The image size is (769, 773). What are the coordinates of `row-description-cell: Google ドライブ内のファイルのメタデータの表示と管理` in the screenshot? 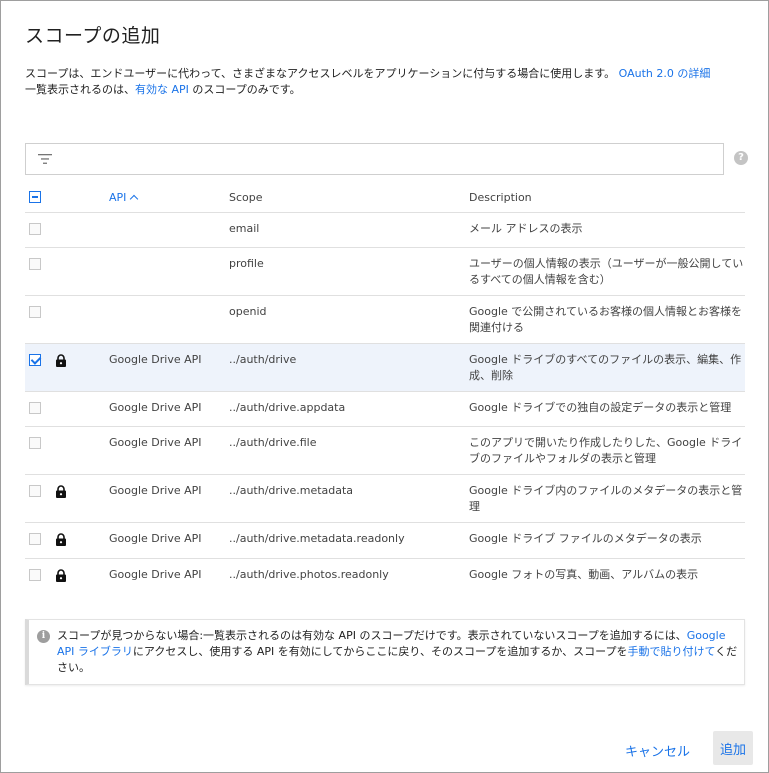 It's located at (607, 498).